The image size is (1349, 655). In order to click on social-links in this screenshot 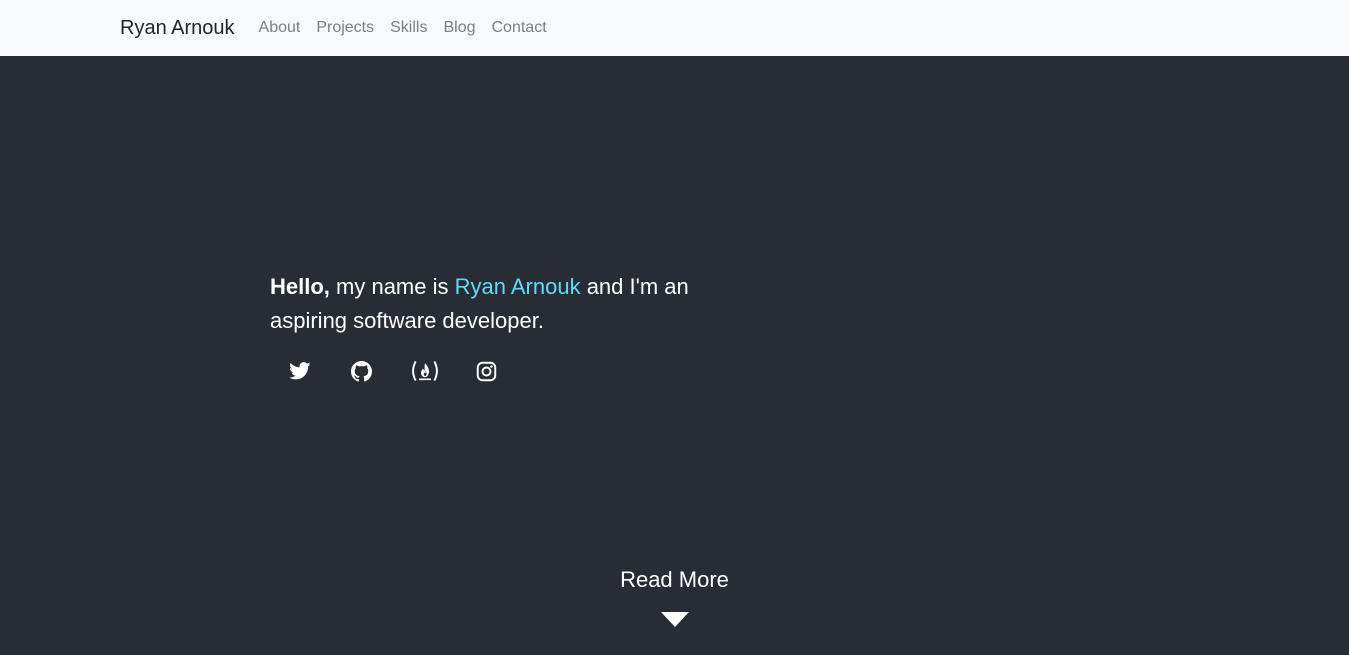, I will do `click(385, 371)`.